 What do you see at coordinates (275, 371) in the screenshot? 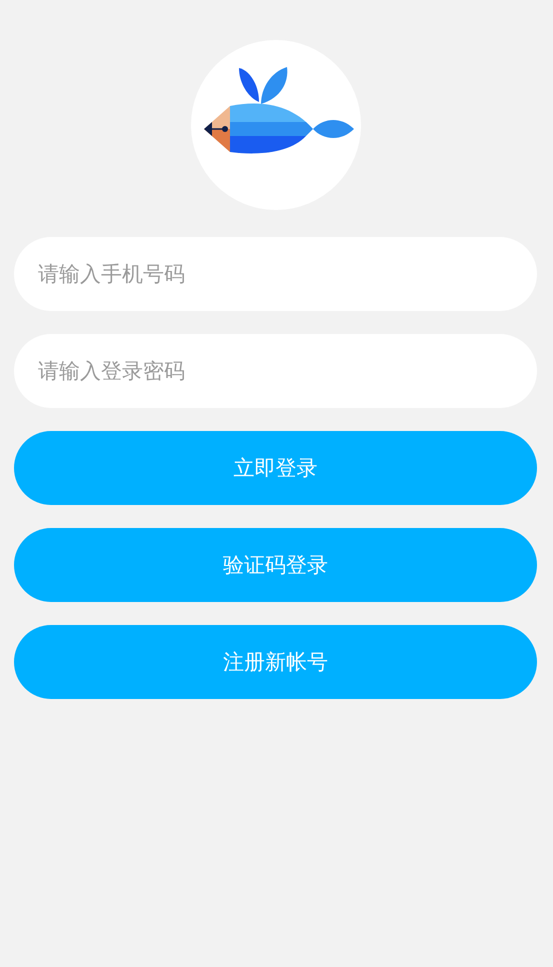
I see `password-field: 请输入登录密码` at bounding box center [275, 371].